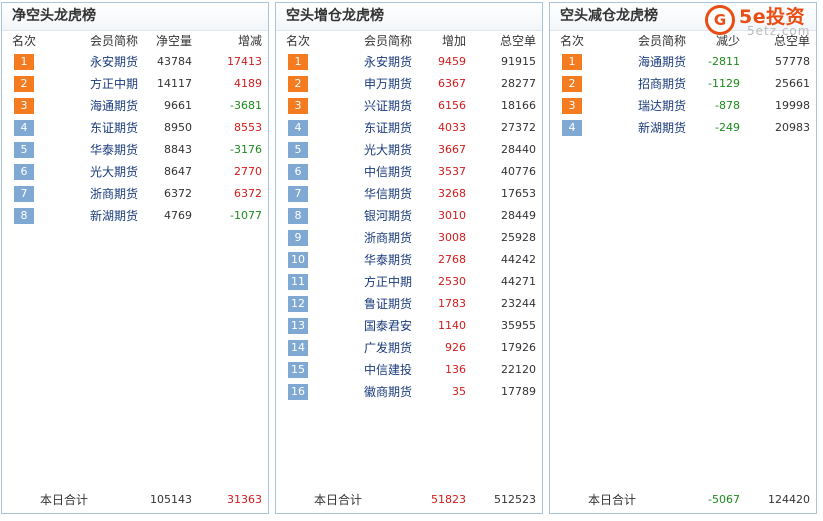 This screenshot has width=823, height=521. What do you see at coordinates (298, 238) in the screenshot?
I see `rank-badge: 9` at bounding box center [298, 238].